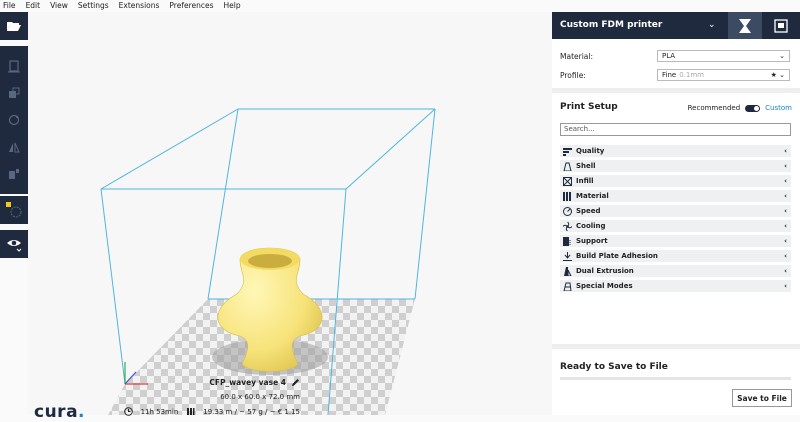  Describe the element at coordinates (753, 108) in the screenshot. I see `mode-switch` at that location.